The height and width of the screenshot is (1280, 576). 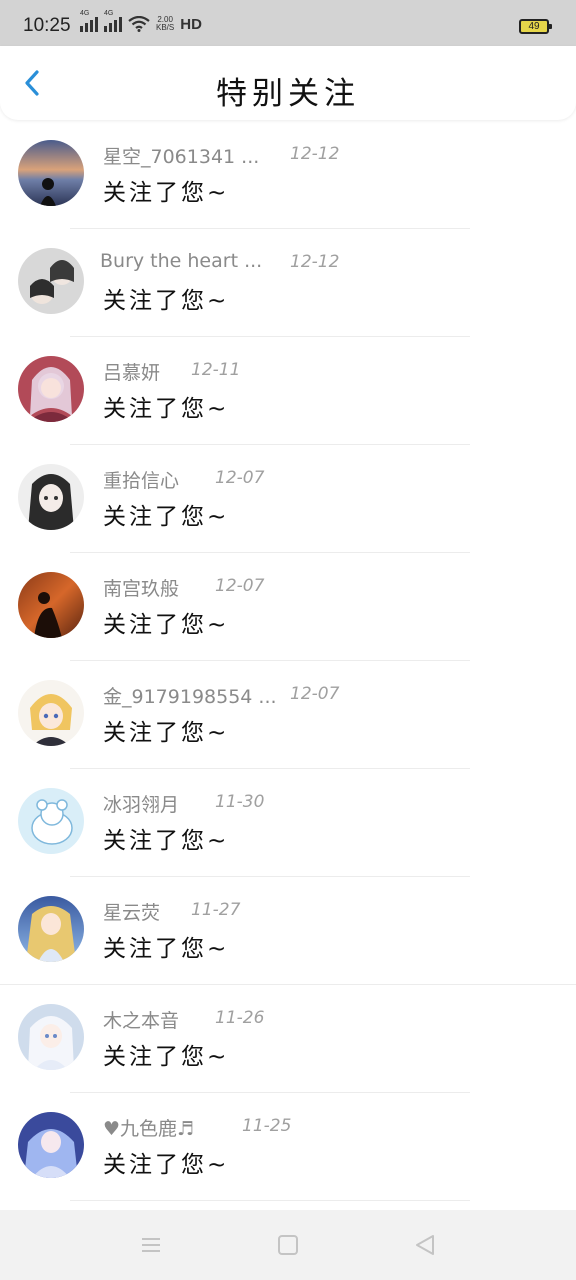 I want to click on list-item: 木之本音 11-26 关注了您~, so click(x=288, y=1039).